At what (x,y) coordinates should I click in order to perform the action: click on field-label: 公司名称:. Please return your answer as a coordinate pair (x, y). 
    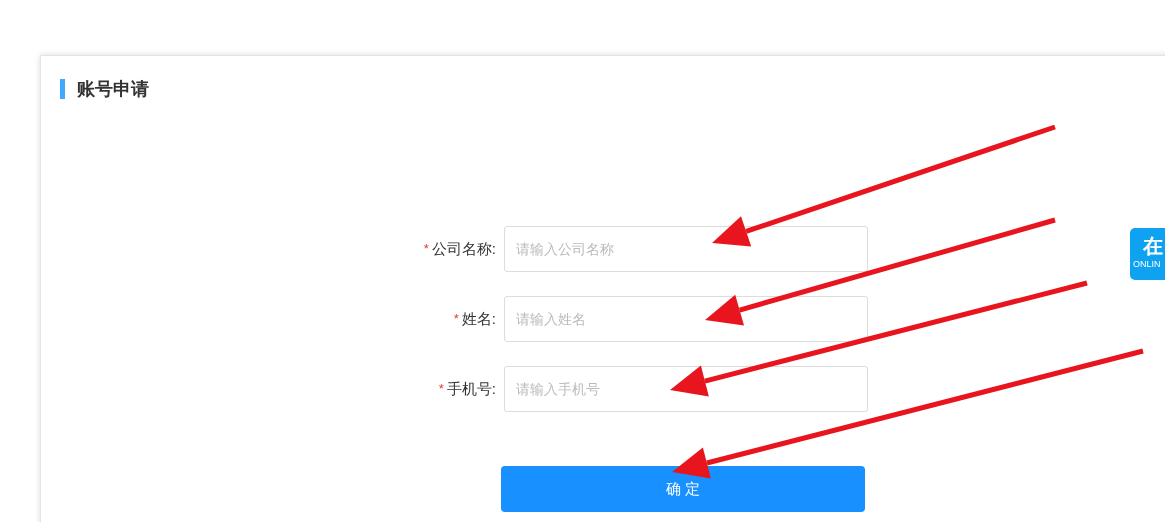
    Looking at the image, I should click on (463, 248).